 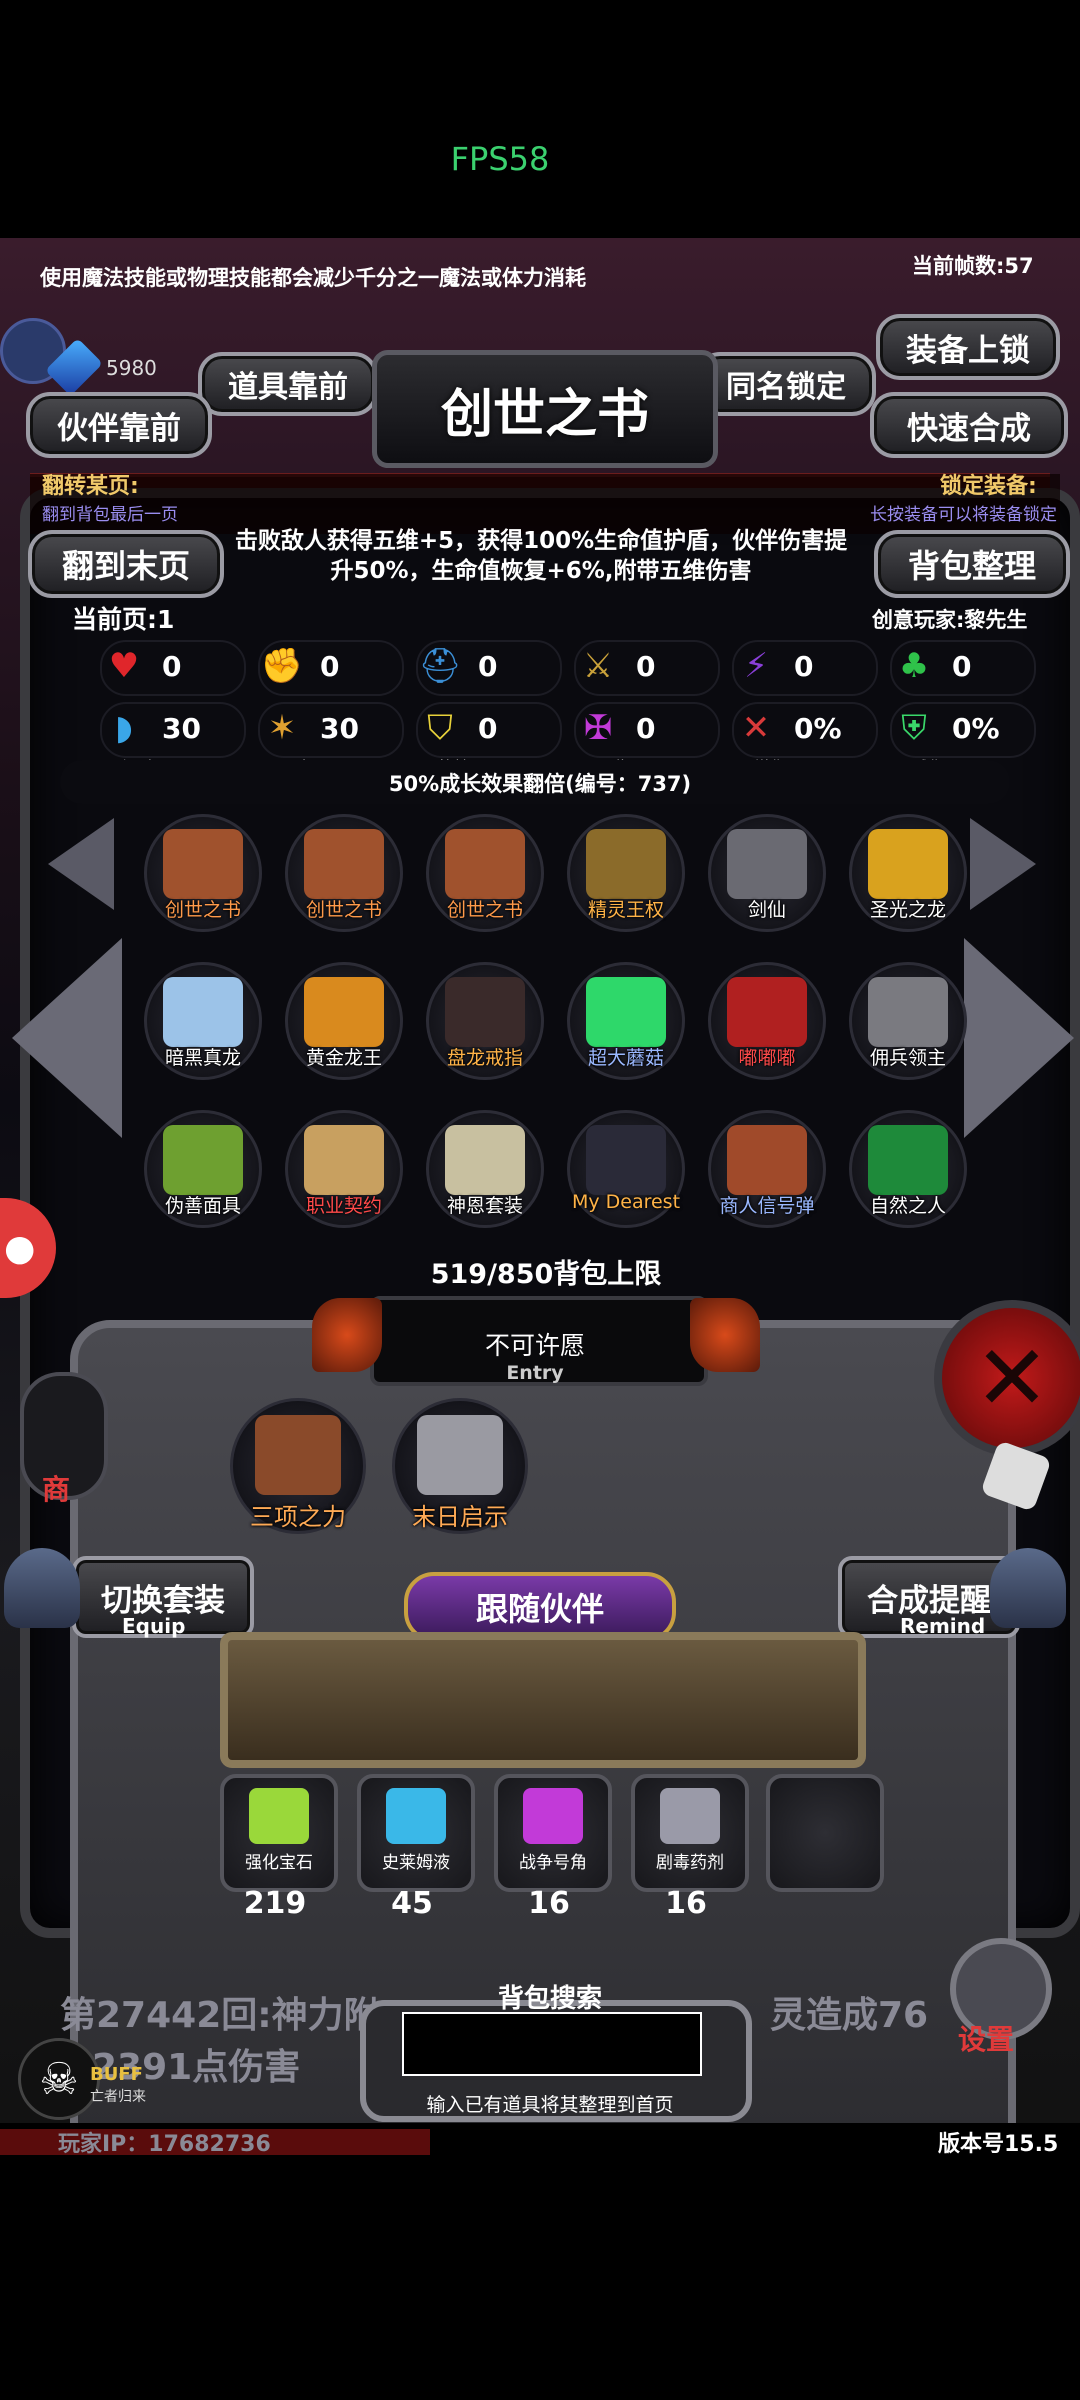 What do you see at coordinates (625, 1058) in the screenshot?
I see `item-name: 超大蘑菇` at bounding box center [625, 1058].